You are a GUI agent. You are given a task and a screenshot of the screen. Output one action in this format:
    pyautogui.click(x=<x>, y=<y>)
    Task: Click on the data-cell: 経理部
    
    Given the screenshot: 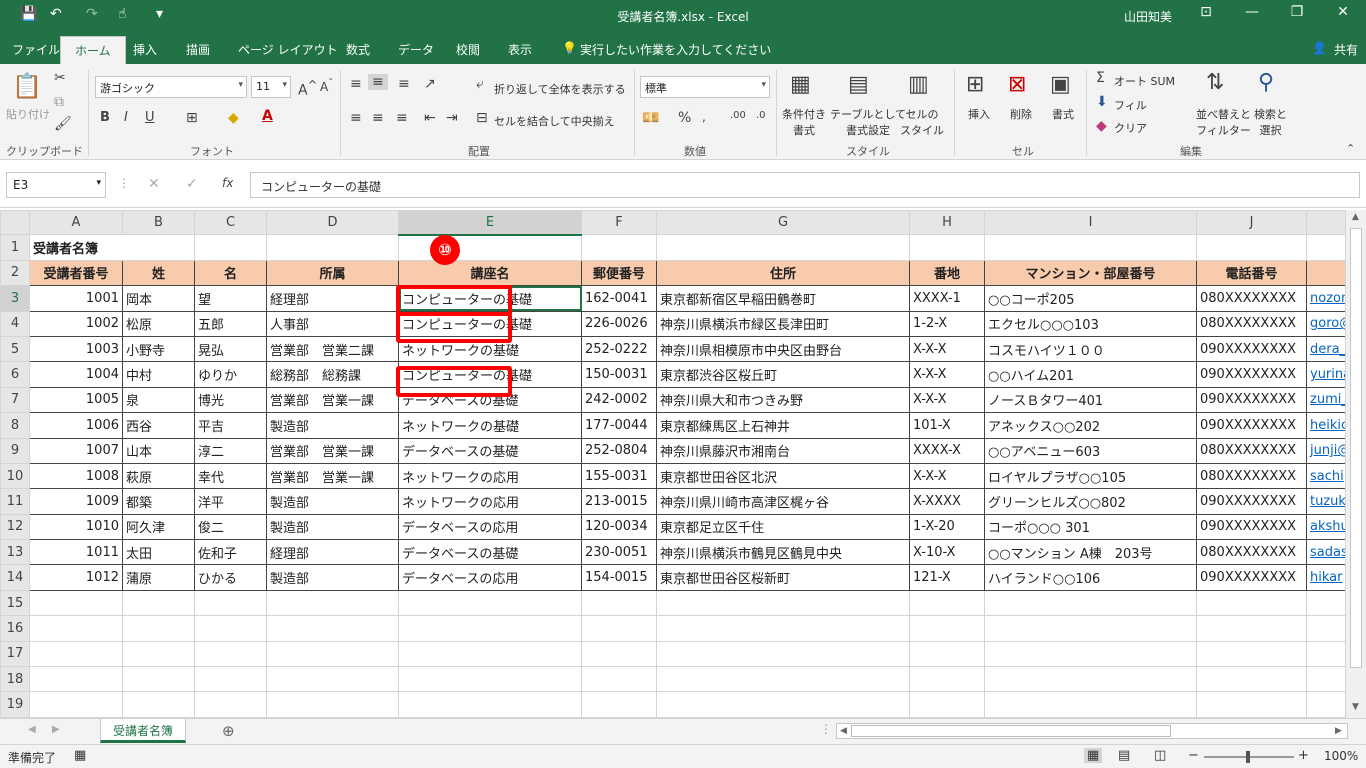 What is the action you would take?
    pyautogui.click(x=332, y=552)
    